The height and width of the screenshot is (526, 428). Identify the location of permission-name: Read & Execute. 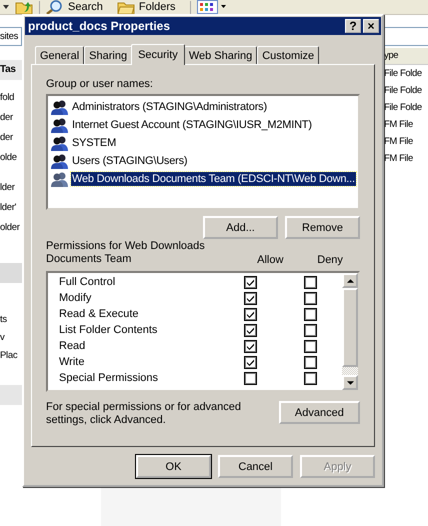
(99, 314).